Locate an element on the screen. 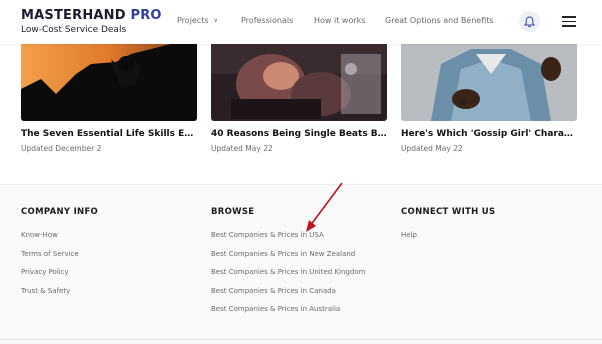 The image size is (602, 344). footer-link-terms: Terms of Service is located at coordinates (59, 259).